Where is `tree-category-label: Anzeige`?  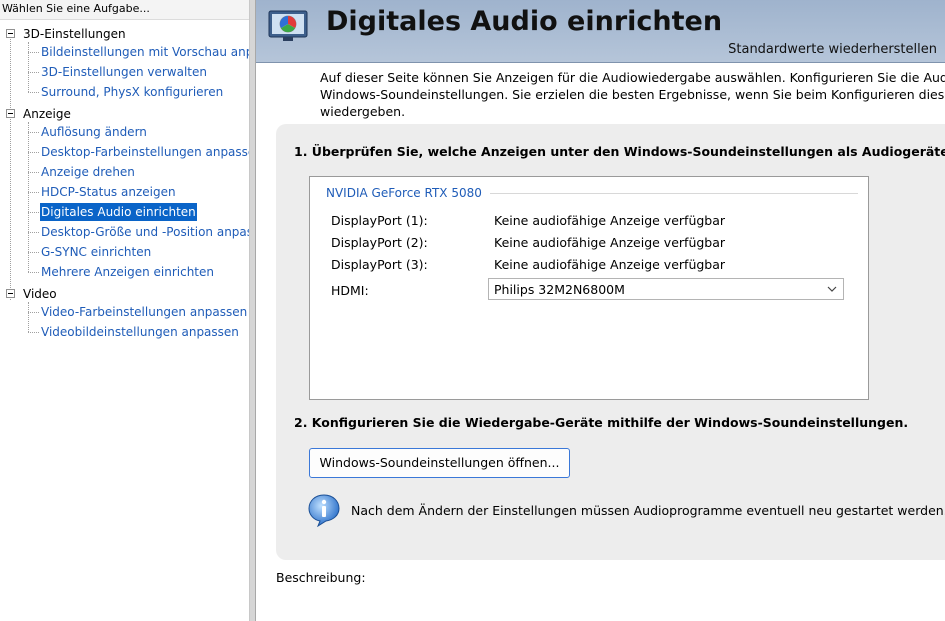 tree-category-label: Anzeige is located at coordinates (47, 114).